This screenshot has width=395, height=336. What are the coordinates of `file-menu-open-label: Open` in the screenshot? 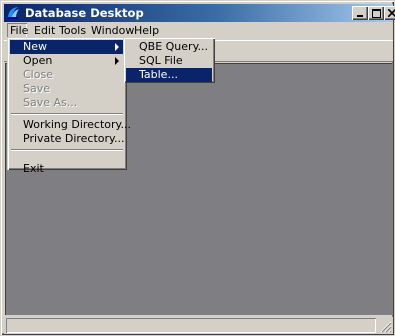 It's located at (38, 60).